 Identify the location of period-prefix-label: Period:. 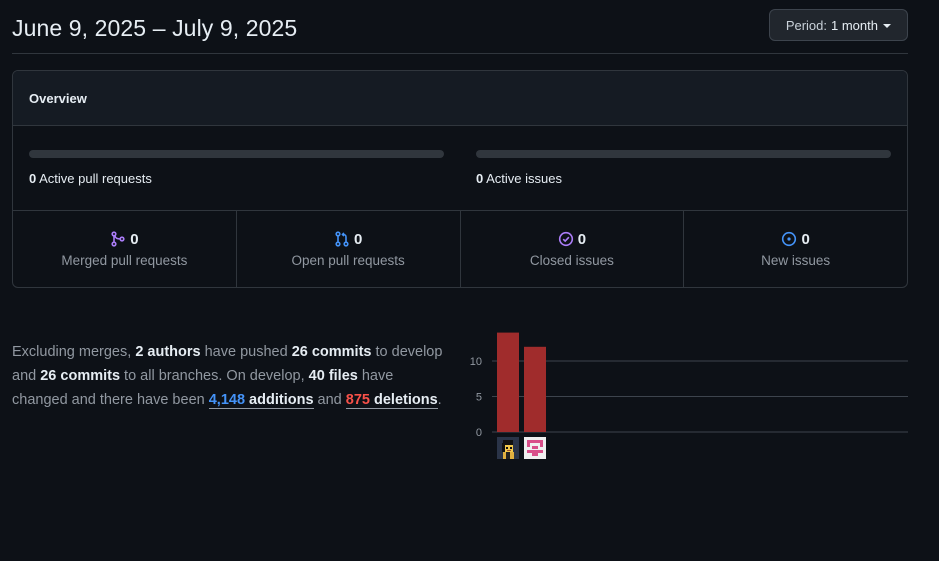
(806, 25).